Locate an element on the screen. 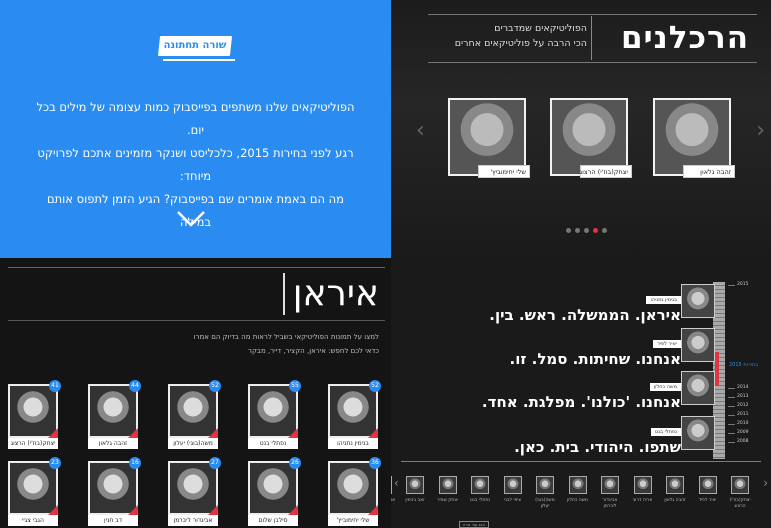 The height and width of the screenshot is (528, 771). keyword-title: איראן is located at coordinates (330, 294).